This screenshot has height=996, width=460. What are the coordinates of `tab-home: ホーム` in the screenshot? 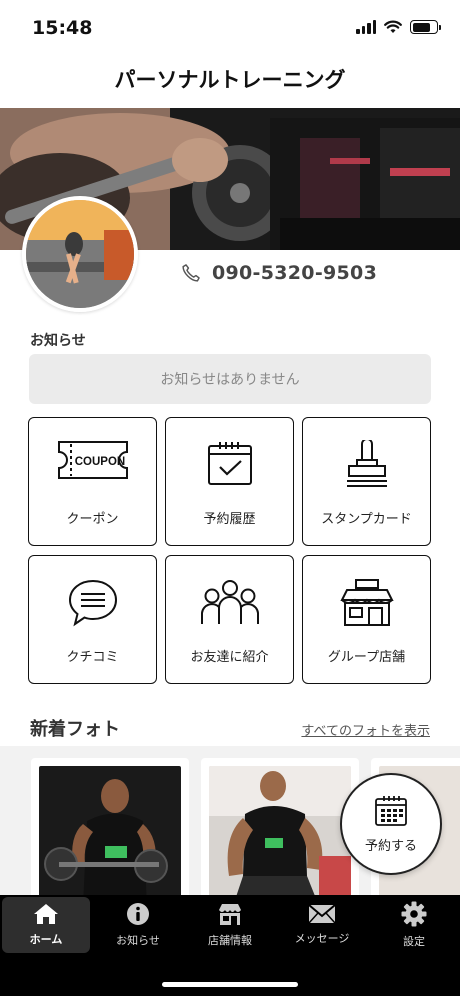 It's located at (46, 925).